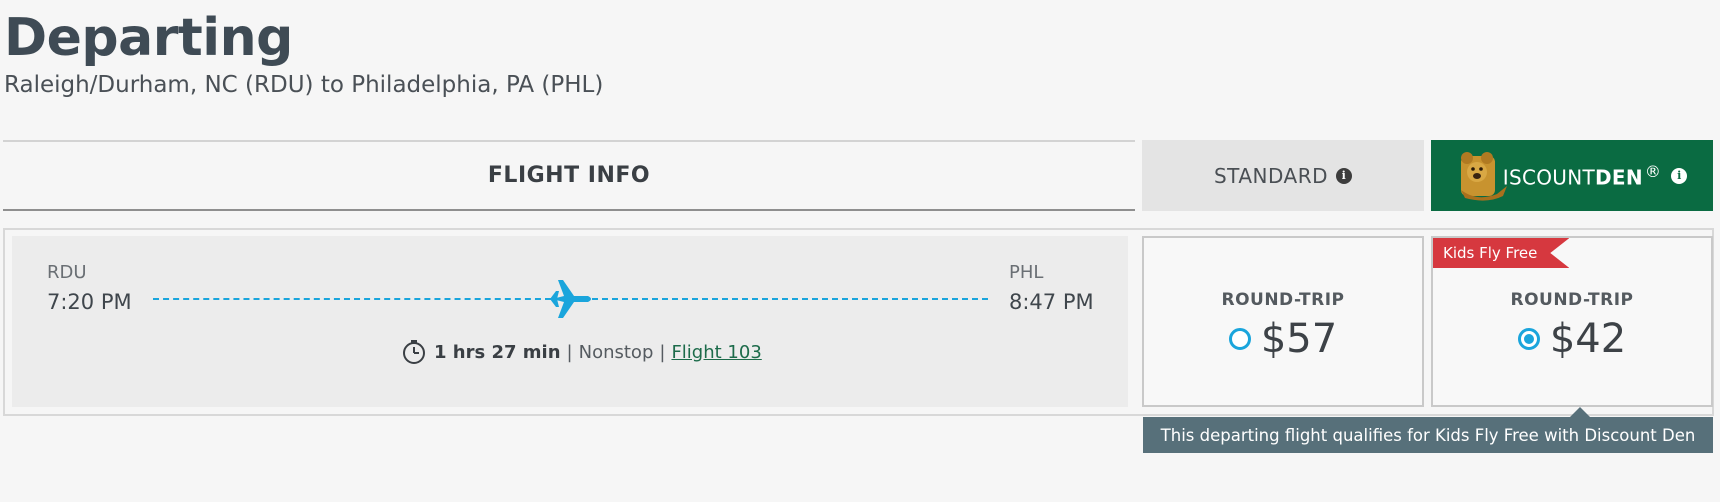 The image size is (1720, 502). Describe the element at coordinates (1588, 339) in the screenshot. I see `discount-den-fare-price: $42` at that location.